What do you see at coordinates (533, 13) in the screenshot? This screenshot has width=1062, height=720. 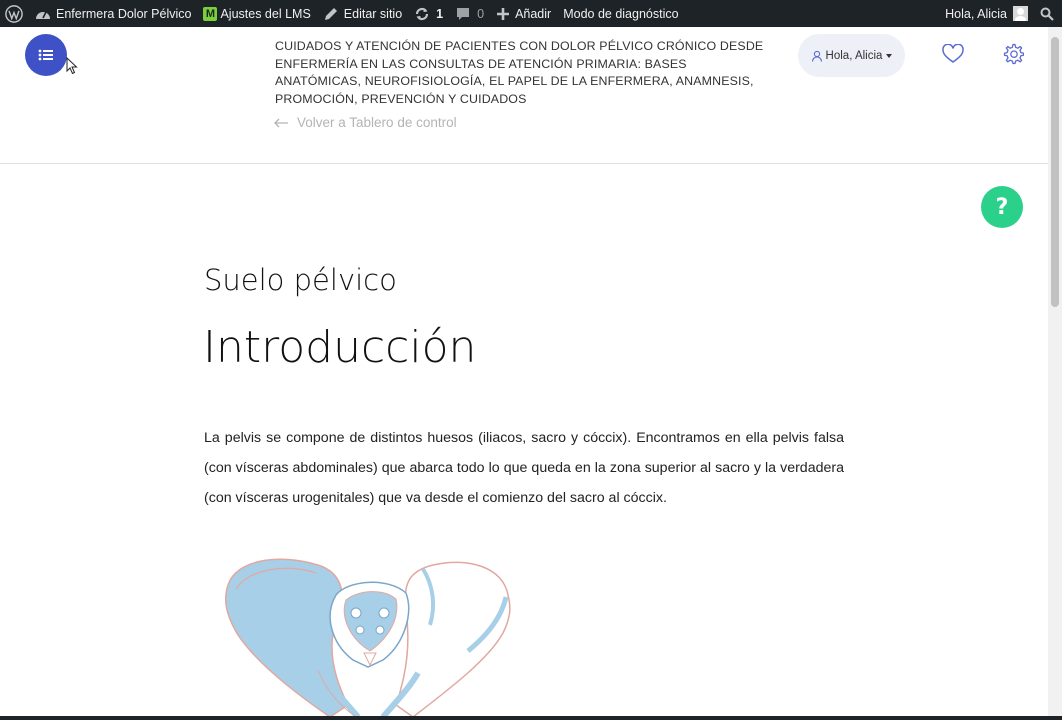 I see `add-new-label: Añadir` at bounding box center [533, 13].